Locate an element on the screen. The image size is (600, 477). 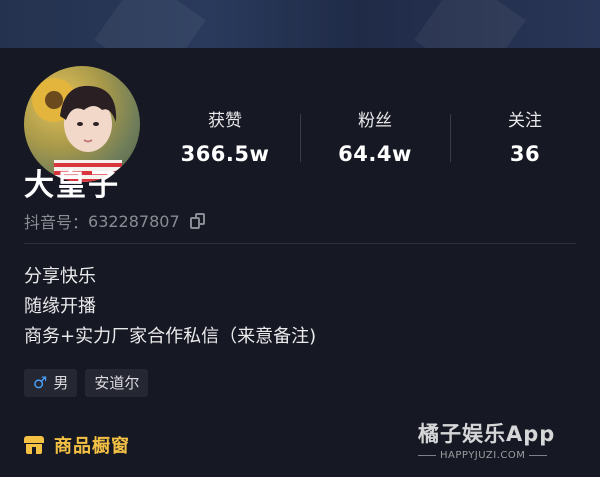
shop-icon is located at coordinates (34, 445).